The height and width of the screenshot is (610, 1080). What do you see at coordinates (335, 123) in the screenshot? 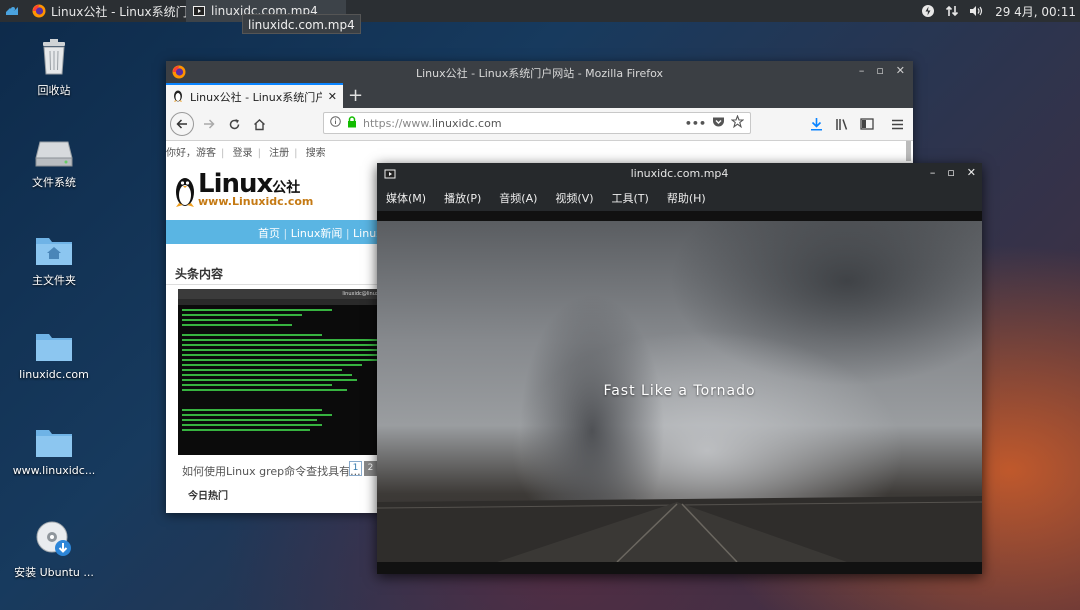
I see `info-icon` at bounding box center [335, 123].